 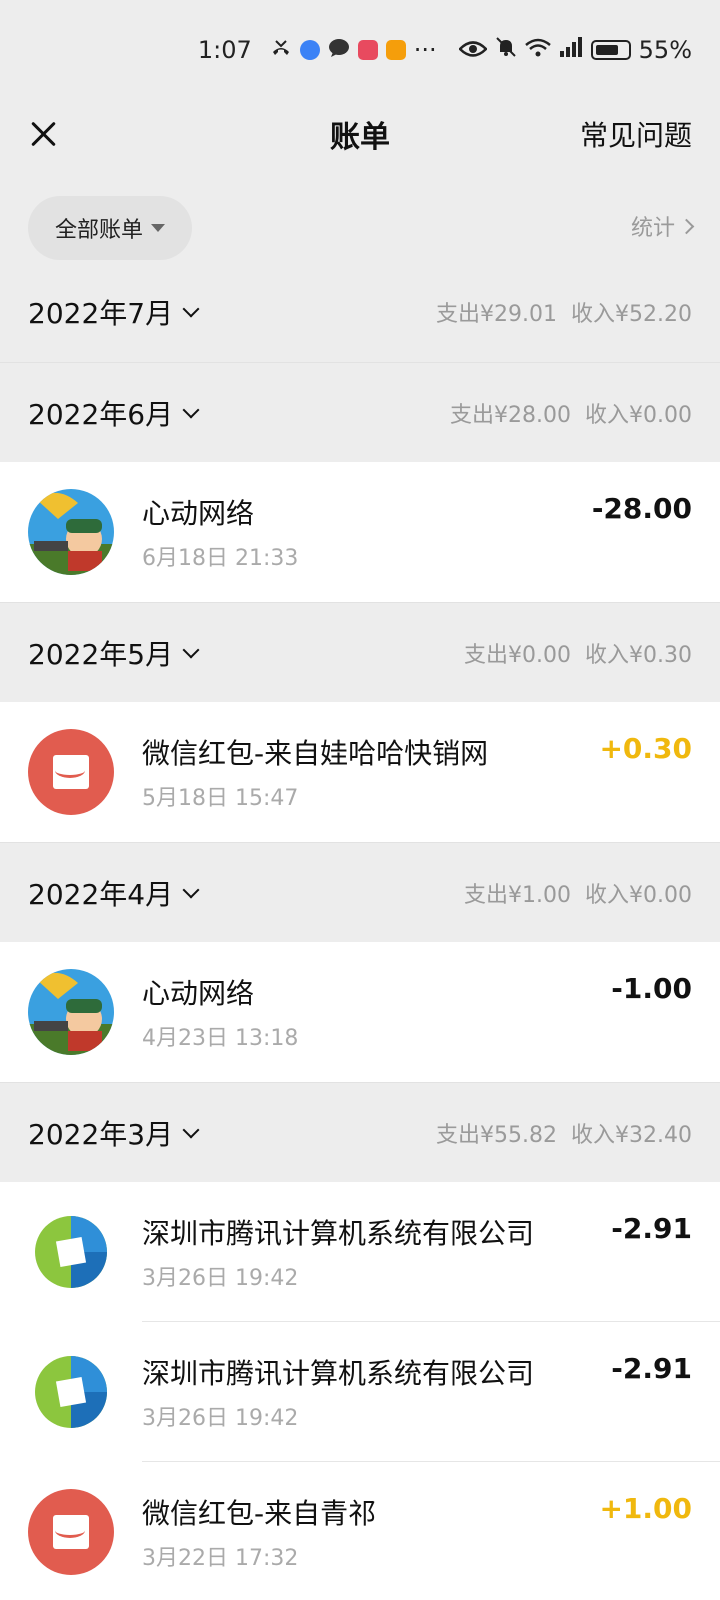 What do you see at coordinates (98, 230) in the screenshot?
I see `filter-label: 全部账单` at bounding box center [98, 230].